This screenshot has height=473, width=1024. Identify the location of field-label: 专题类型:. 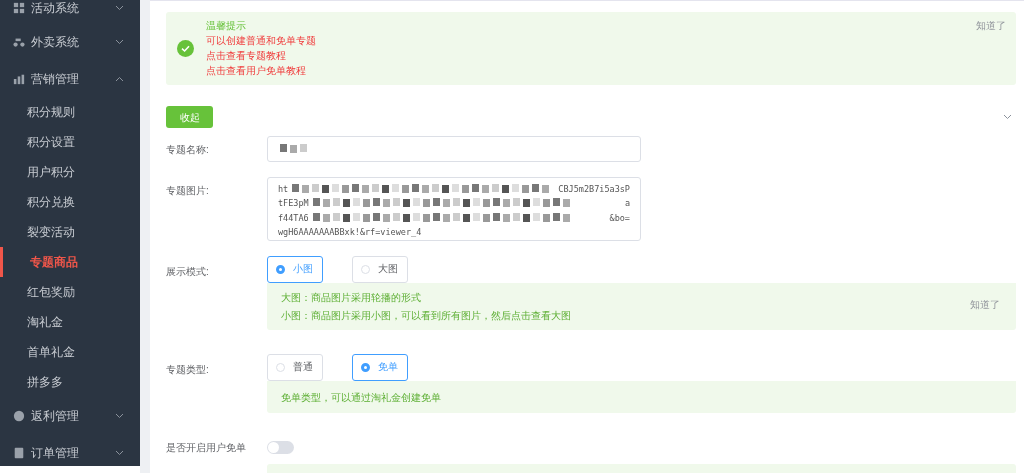
(187, 370).